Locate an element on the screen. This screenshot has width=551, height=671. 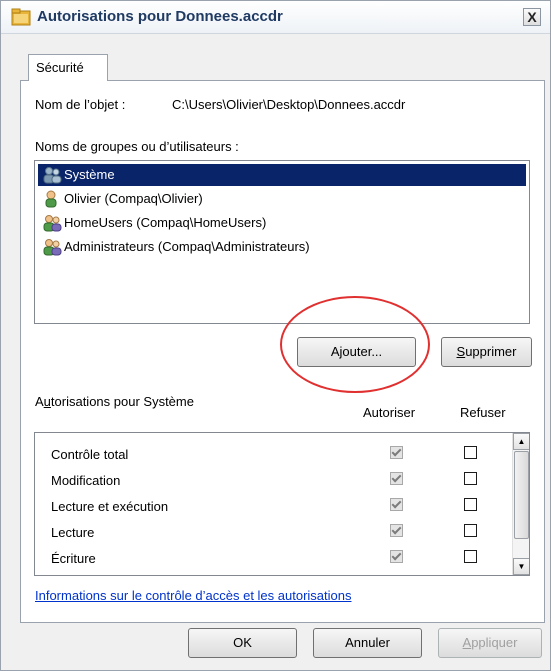
list-item-olivier: Olivier (Compaq\Olivier) is located at coordinates (282, 199).